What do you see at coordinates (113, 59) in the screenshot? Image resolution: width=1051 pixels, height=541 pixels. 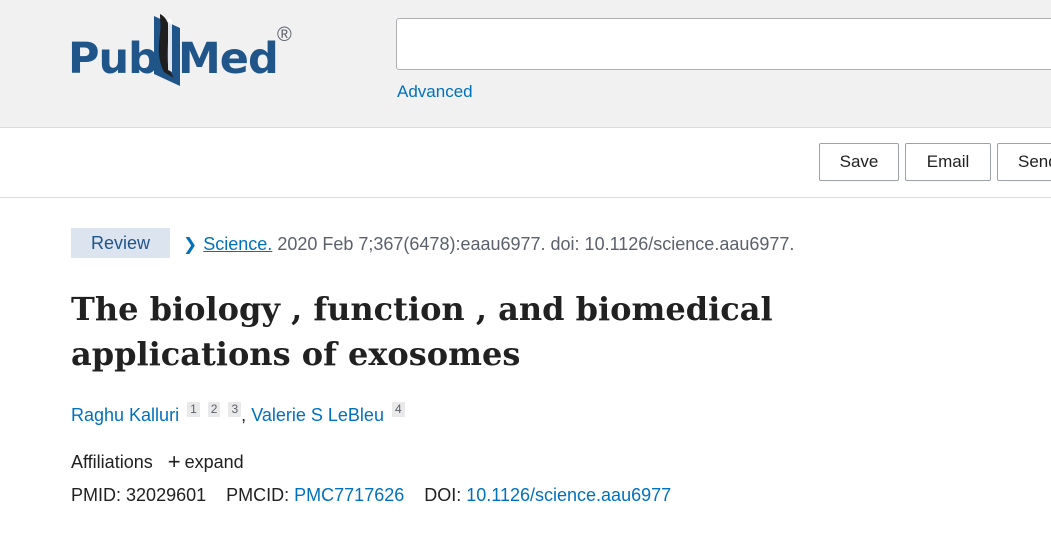 I see `logo-text-pub: Pub` at bounding box center [113, 59].